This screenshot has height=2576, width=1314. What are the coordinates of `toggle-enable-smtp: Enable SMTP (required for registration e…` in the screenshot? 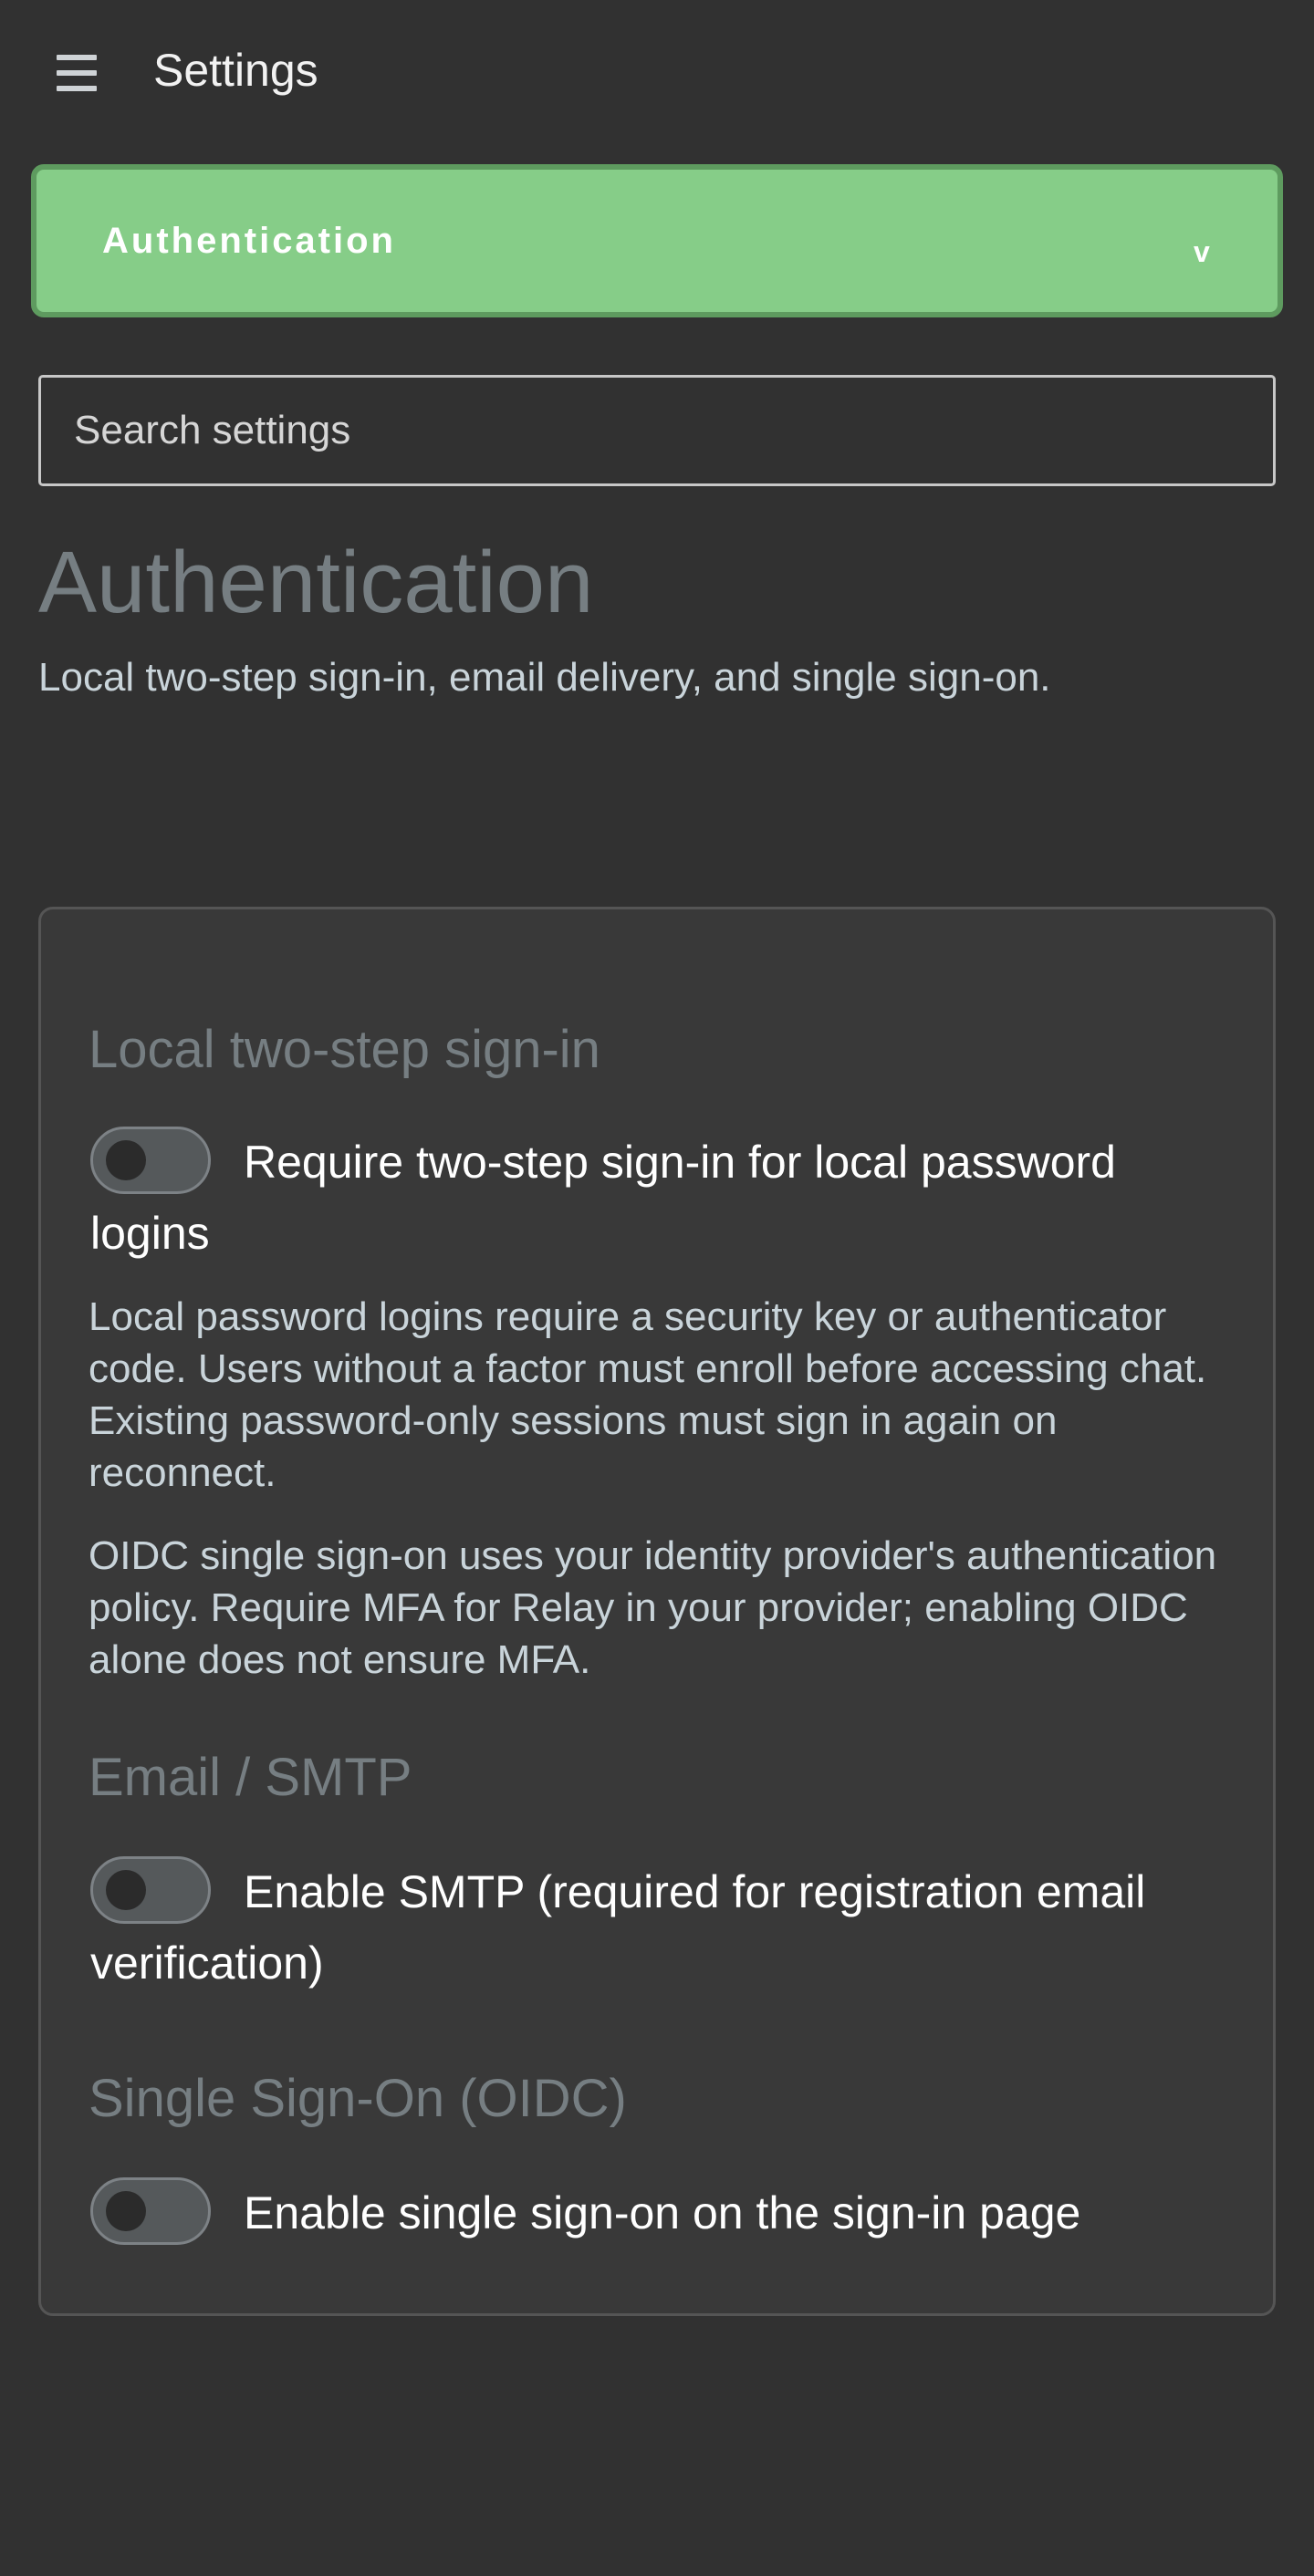 It's located at (660, 1926).